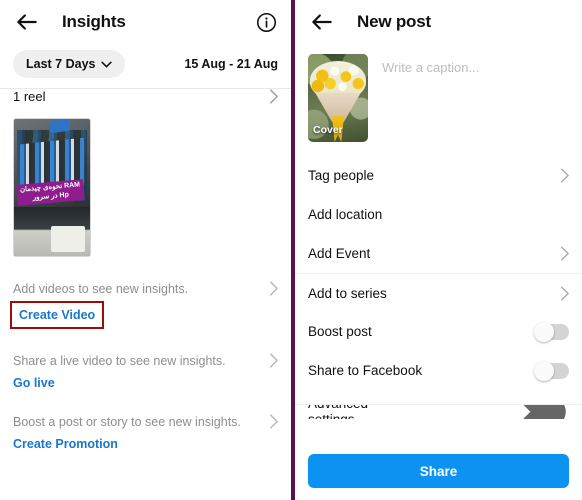 The width and height of the screenshot is (582, 500). What do you see at coordinates (328, 130) in the screenshot?
I see `cover-label: Cover` at bounding box center [328, 130].